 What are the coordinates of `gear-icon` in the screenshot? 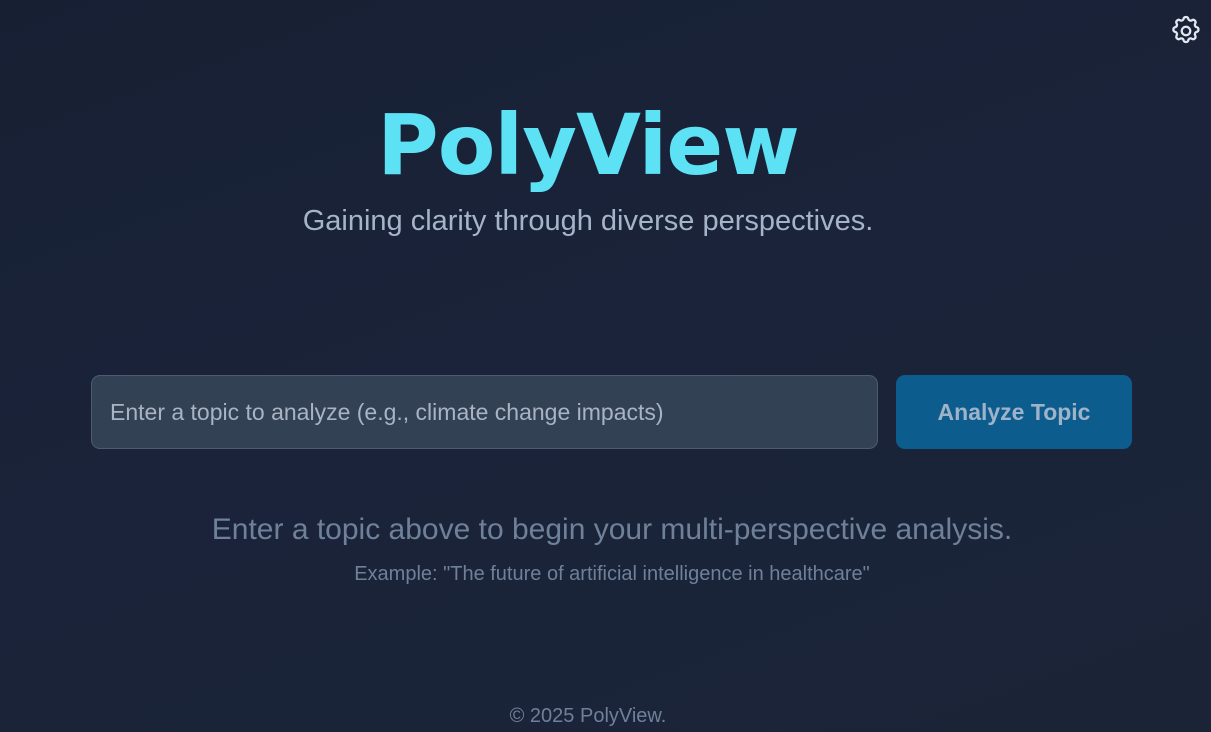 It's located at (1186, 33).